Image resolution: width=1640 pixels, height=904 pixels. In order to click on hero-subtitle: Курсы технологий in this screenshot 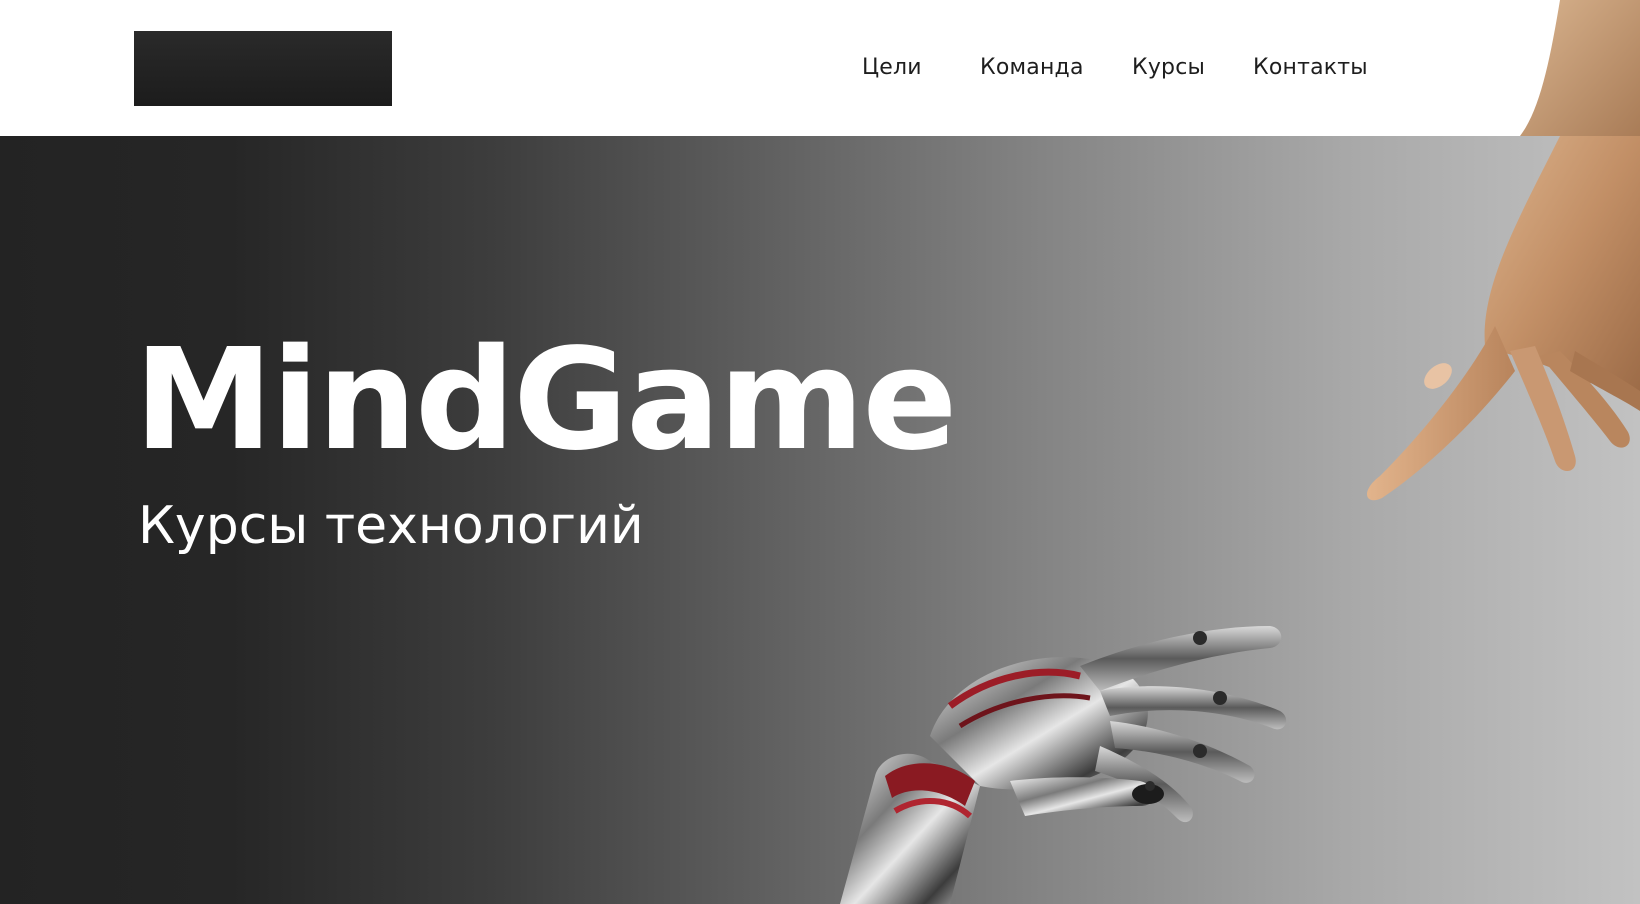, I will do `click(391, 526)`.